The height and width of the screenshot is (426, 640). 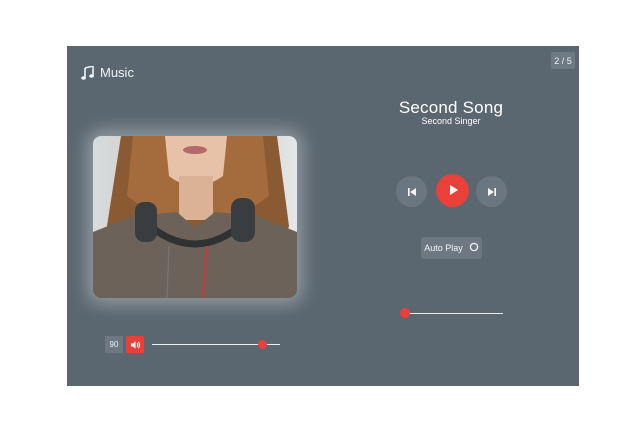 What do you see at coordinates (195, 217) in the screenshot?
I see `album-cover` at bounding box center [195, 217].